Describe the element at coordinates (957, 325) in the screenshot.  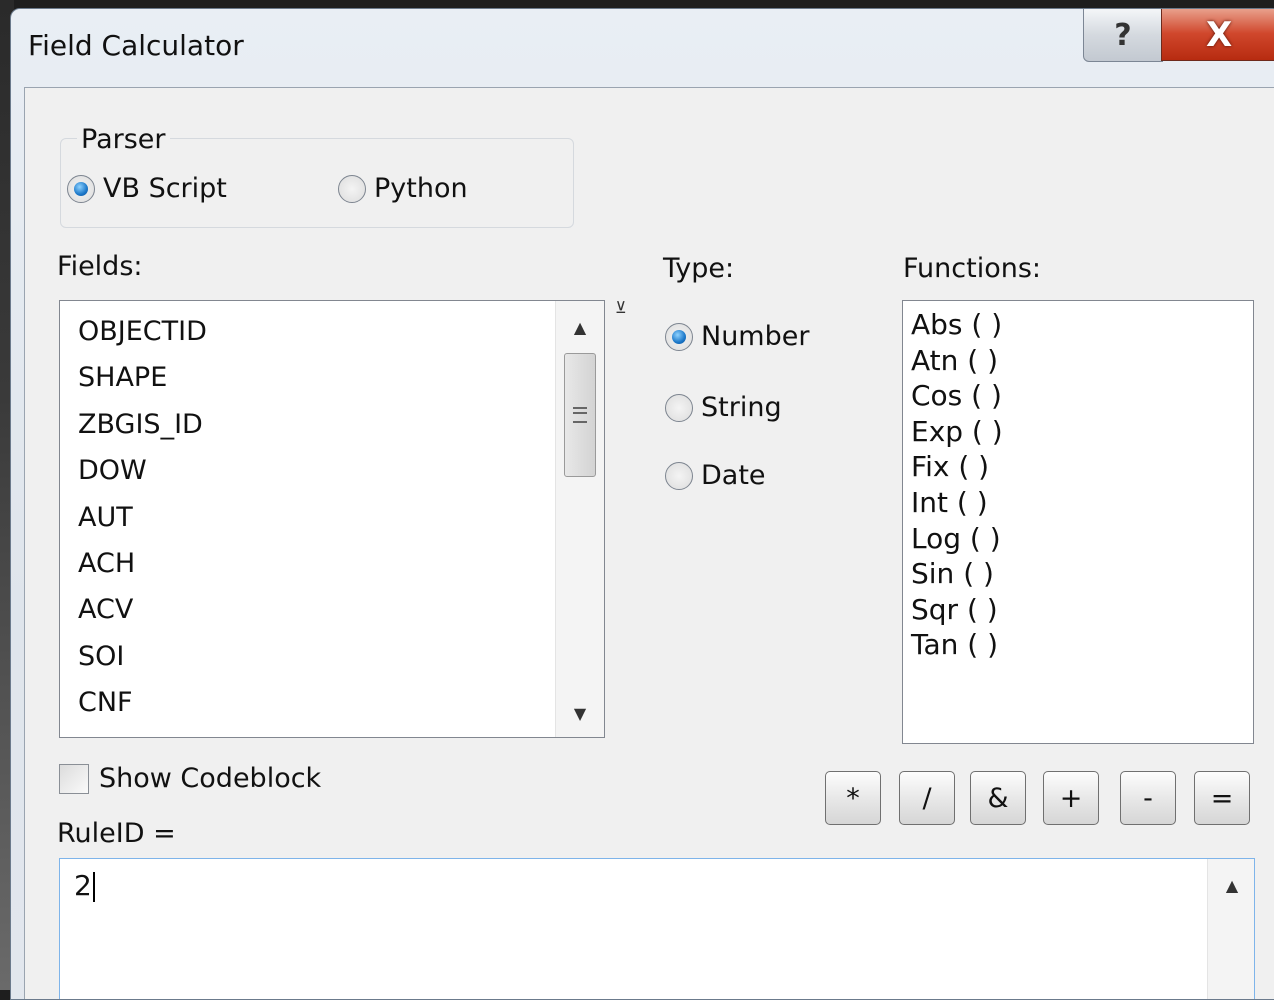
I see `list-item: Abs ( )` at that location.